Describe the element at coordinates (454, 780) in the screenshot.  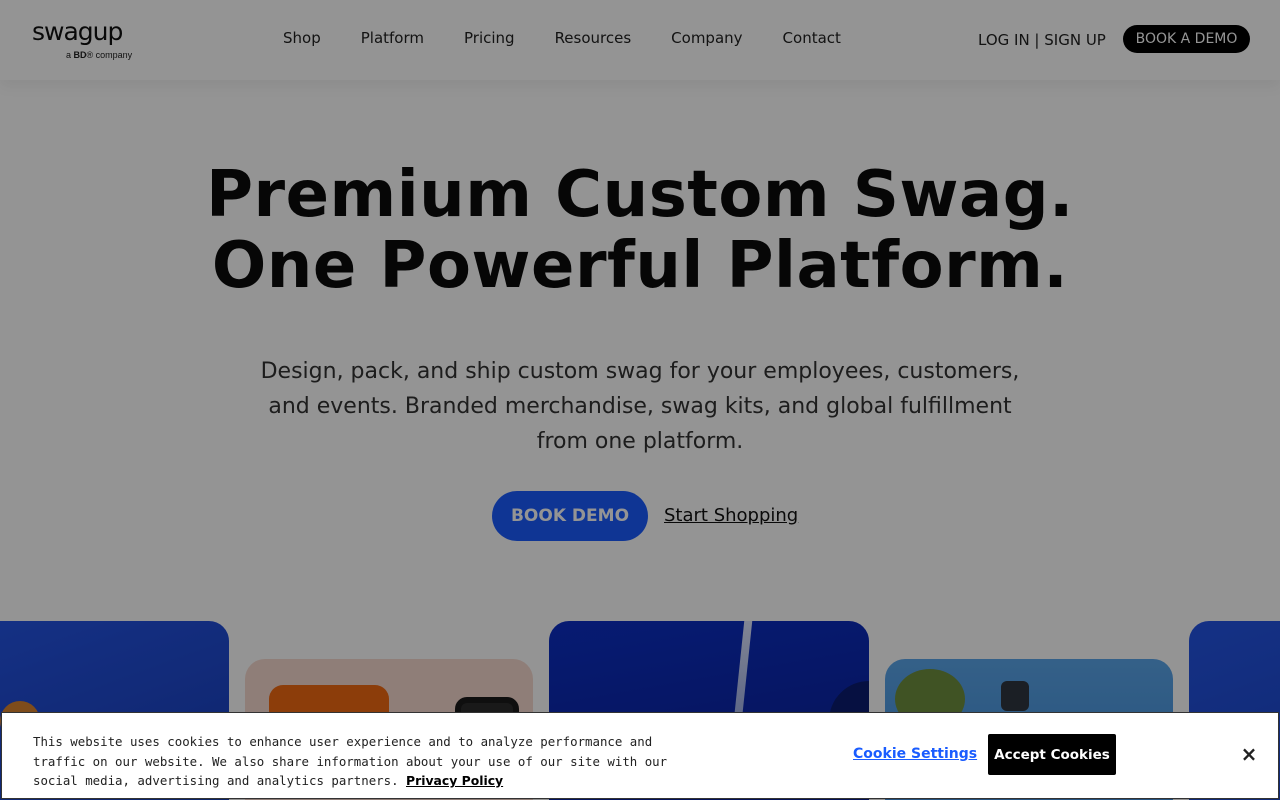
I see `privacy-policy-link: Privacy Policy` at that location.